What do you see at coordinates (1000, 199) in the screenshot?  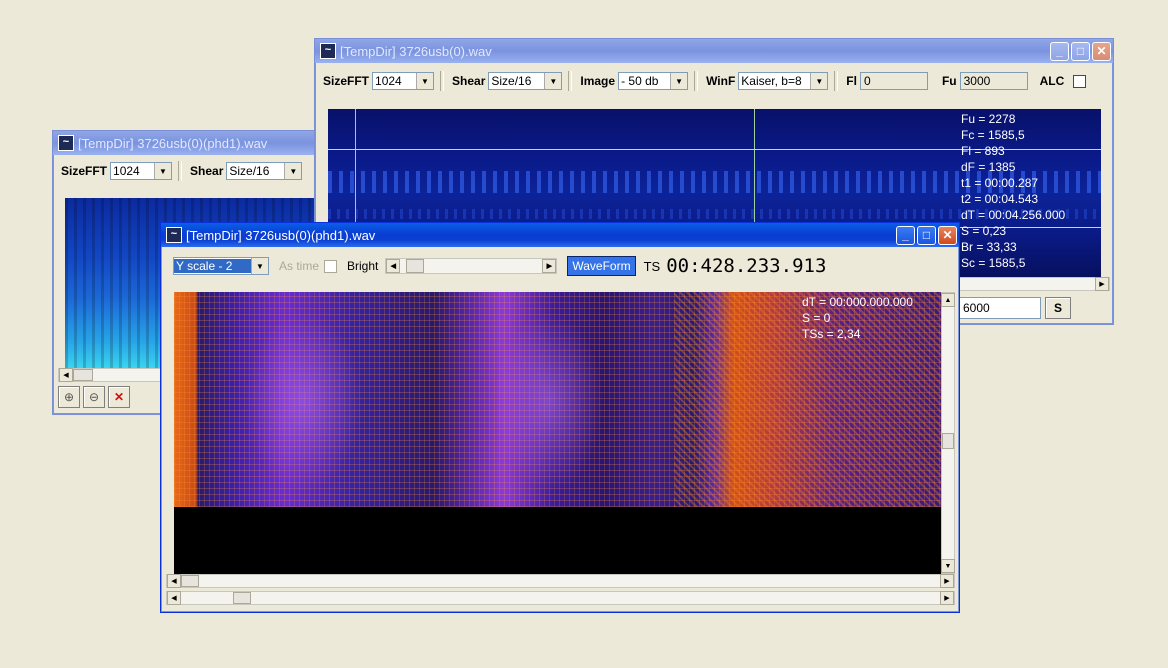 I see `readout-line: t2 = 00:04.543` at bounding box center [1000, 199].